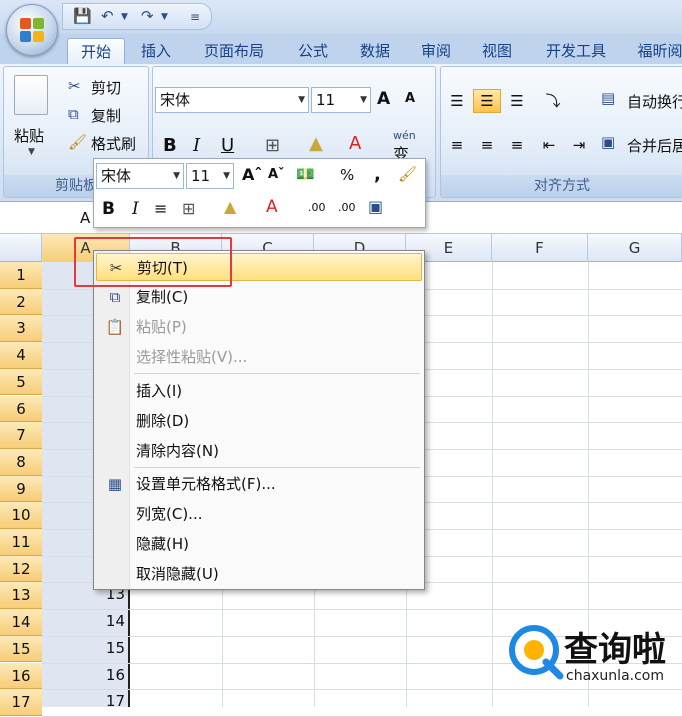 The height and width of the screenshot is (717, 682). What do you see at coordinates (156, 51) in the screenshot?
I see `tab-insert: 插入` at bounding box center [156, 51].